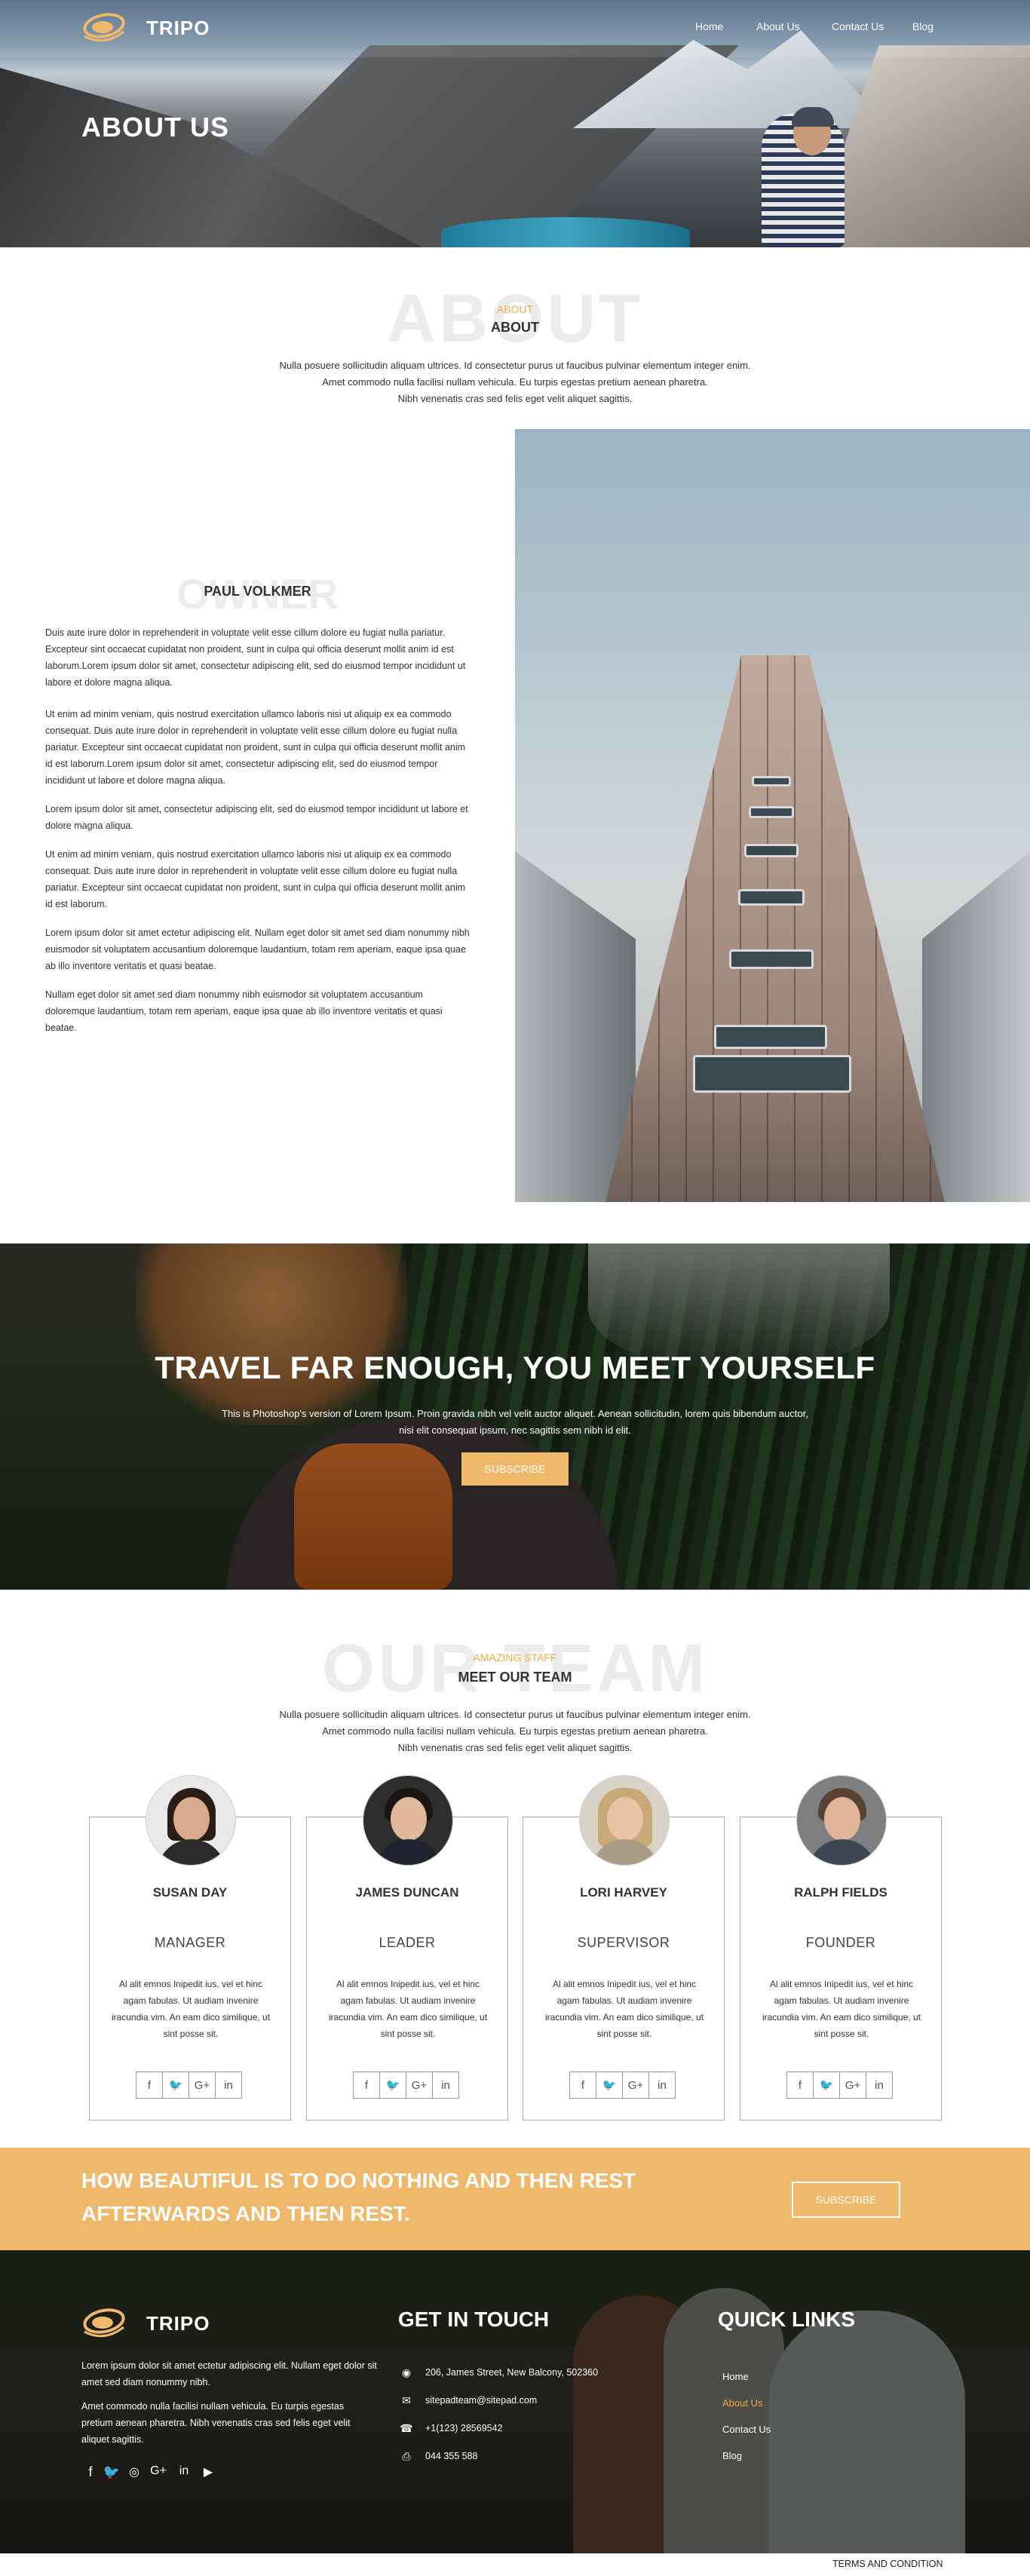 The height and width of the screenshot is (2576, 1030). What do you see at coordinates (775, 928) in the screenshot?
I see `tower-lines` at bounding box center [775, 928].